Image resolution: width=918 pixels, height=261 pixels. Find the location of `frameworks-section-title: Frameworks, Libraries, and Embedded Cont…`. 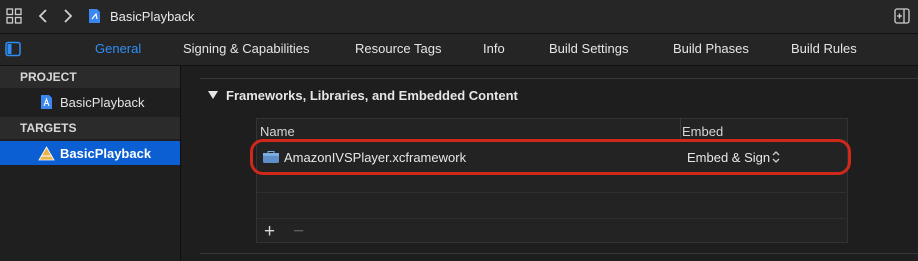

frameworks-section-title: Frameworks, Libraries, and Embedded Cont… is located at coordinates (372, 95).